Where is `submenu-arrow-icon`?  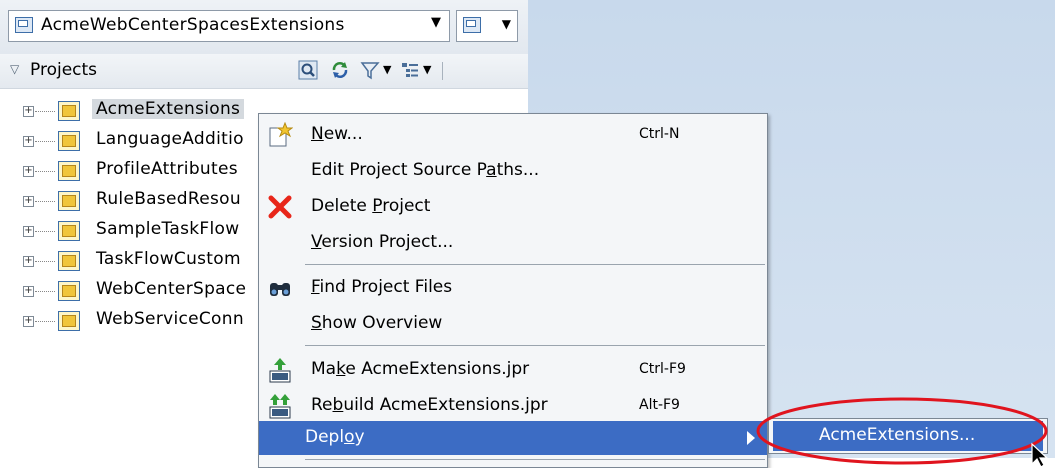 submenu-arrow-icon is located at coordinates (751, 438).